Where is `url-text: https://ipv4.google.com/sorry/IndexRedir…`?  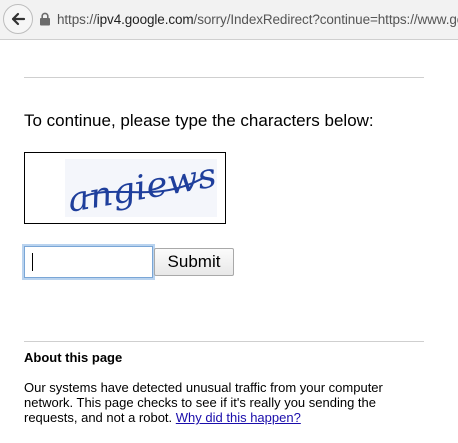
url-text: https://ipv4.google.com/sorry/IndexRedir… is located at coordinates (257, 19).